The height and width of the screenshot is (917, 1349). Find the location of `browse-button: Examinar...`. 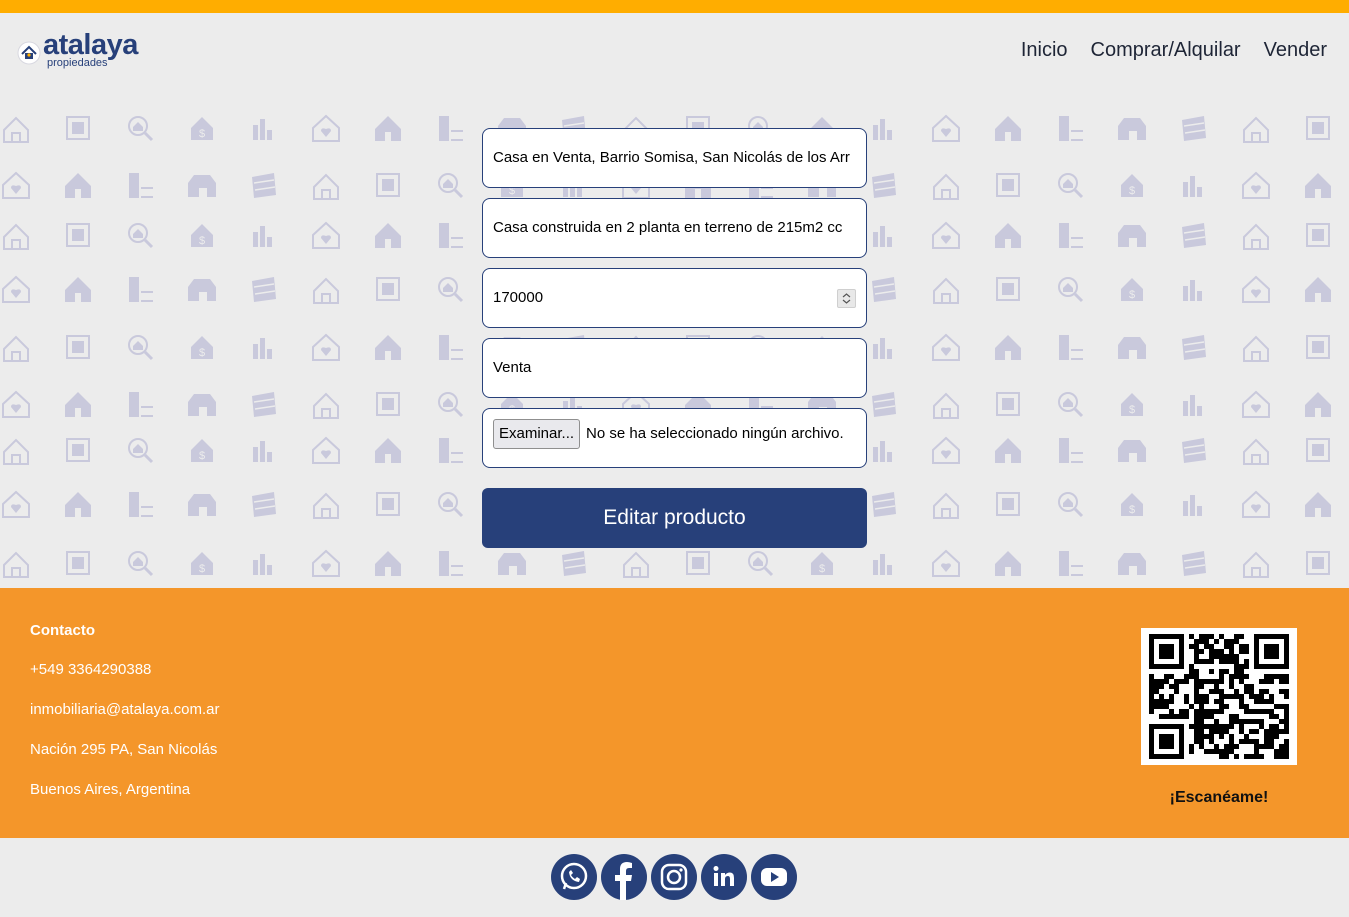

browse-button: Examinar... is located at coordinates (537, 434).